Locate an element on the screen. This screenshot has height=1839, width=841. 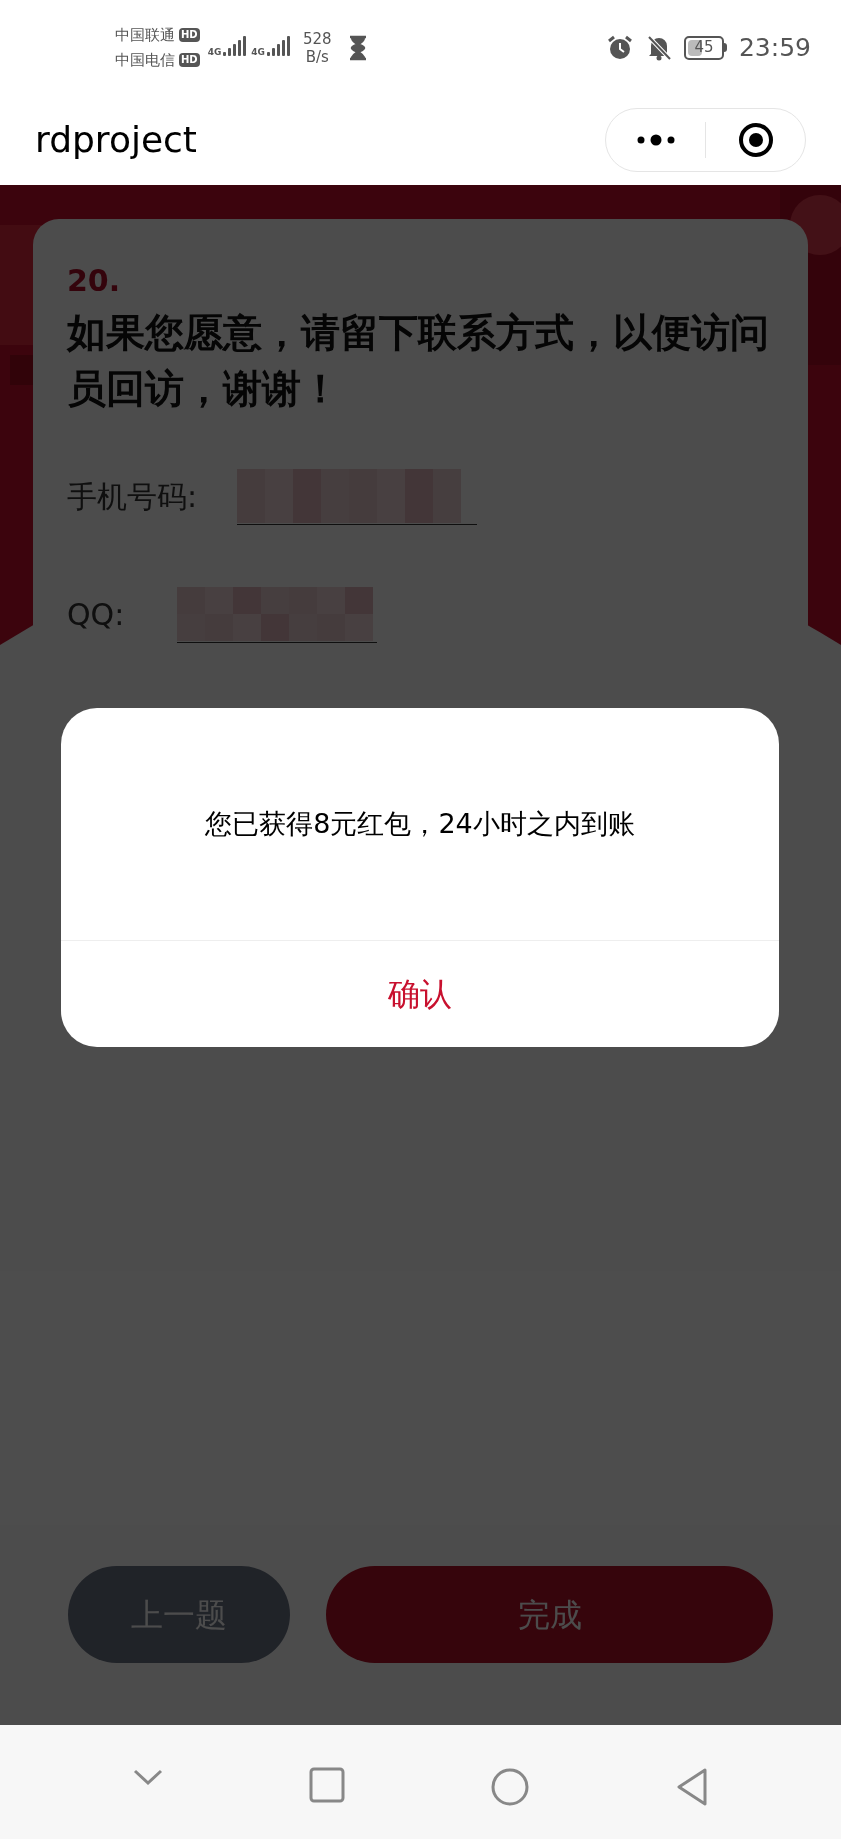
confirm-button: 确认 is located at coordinates (420, 994).